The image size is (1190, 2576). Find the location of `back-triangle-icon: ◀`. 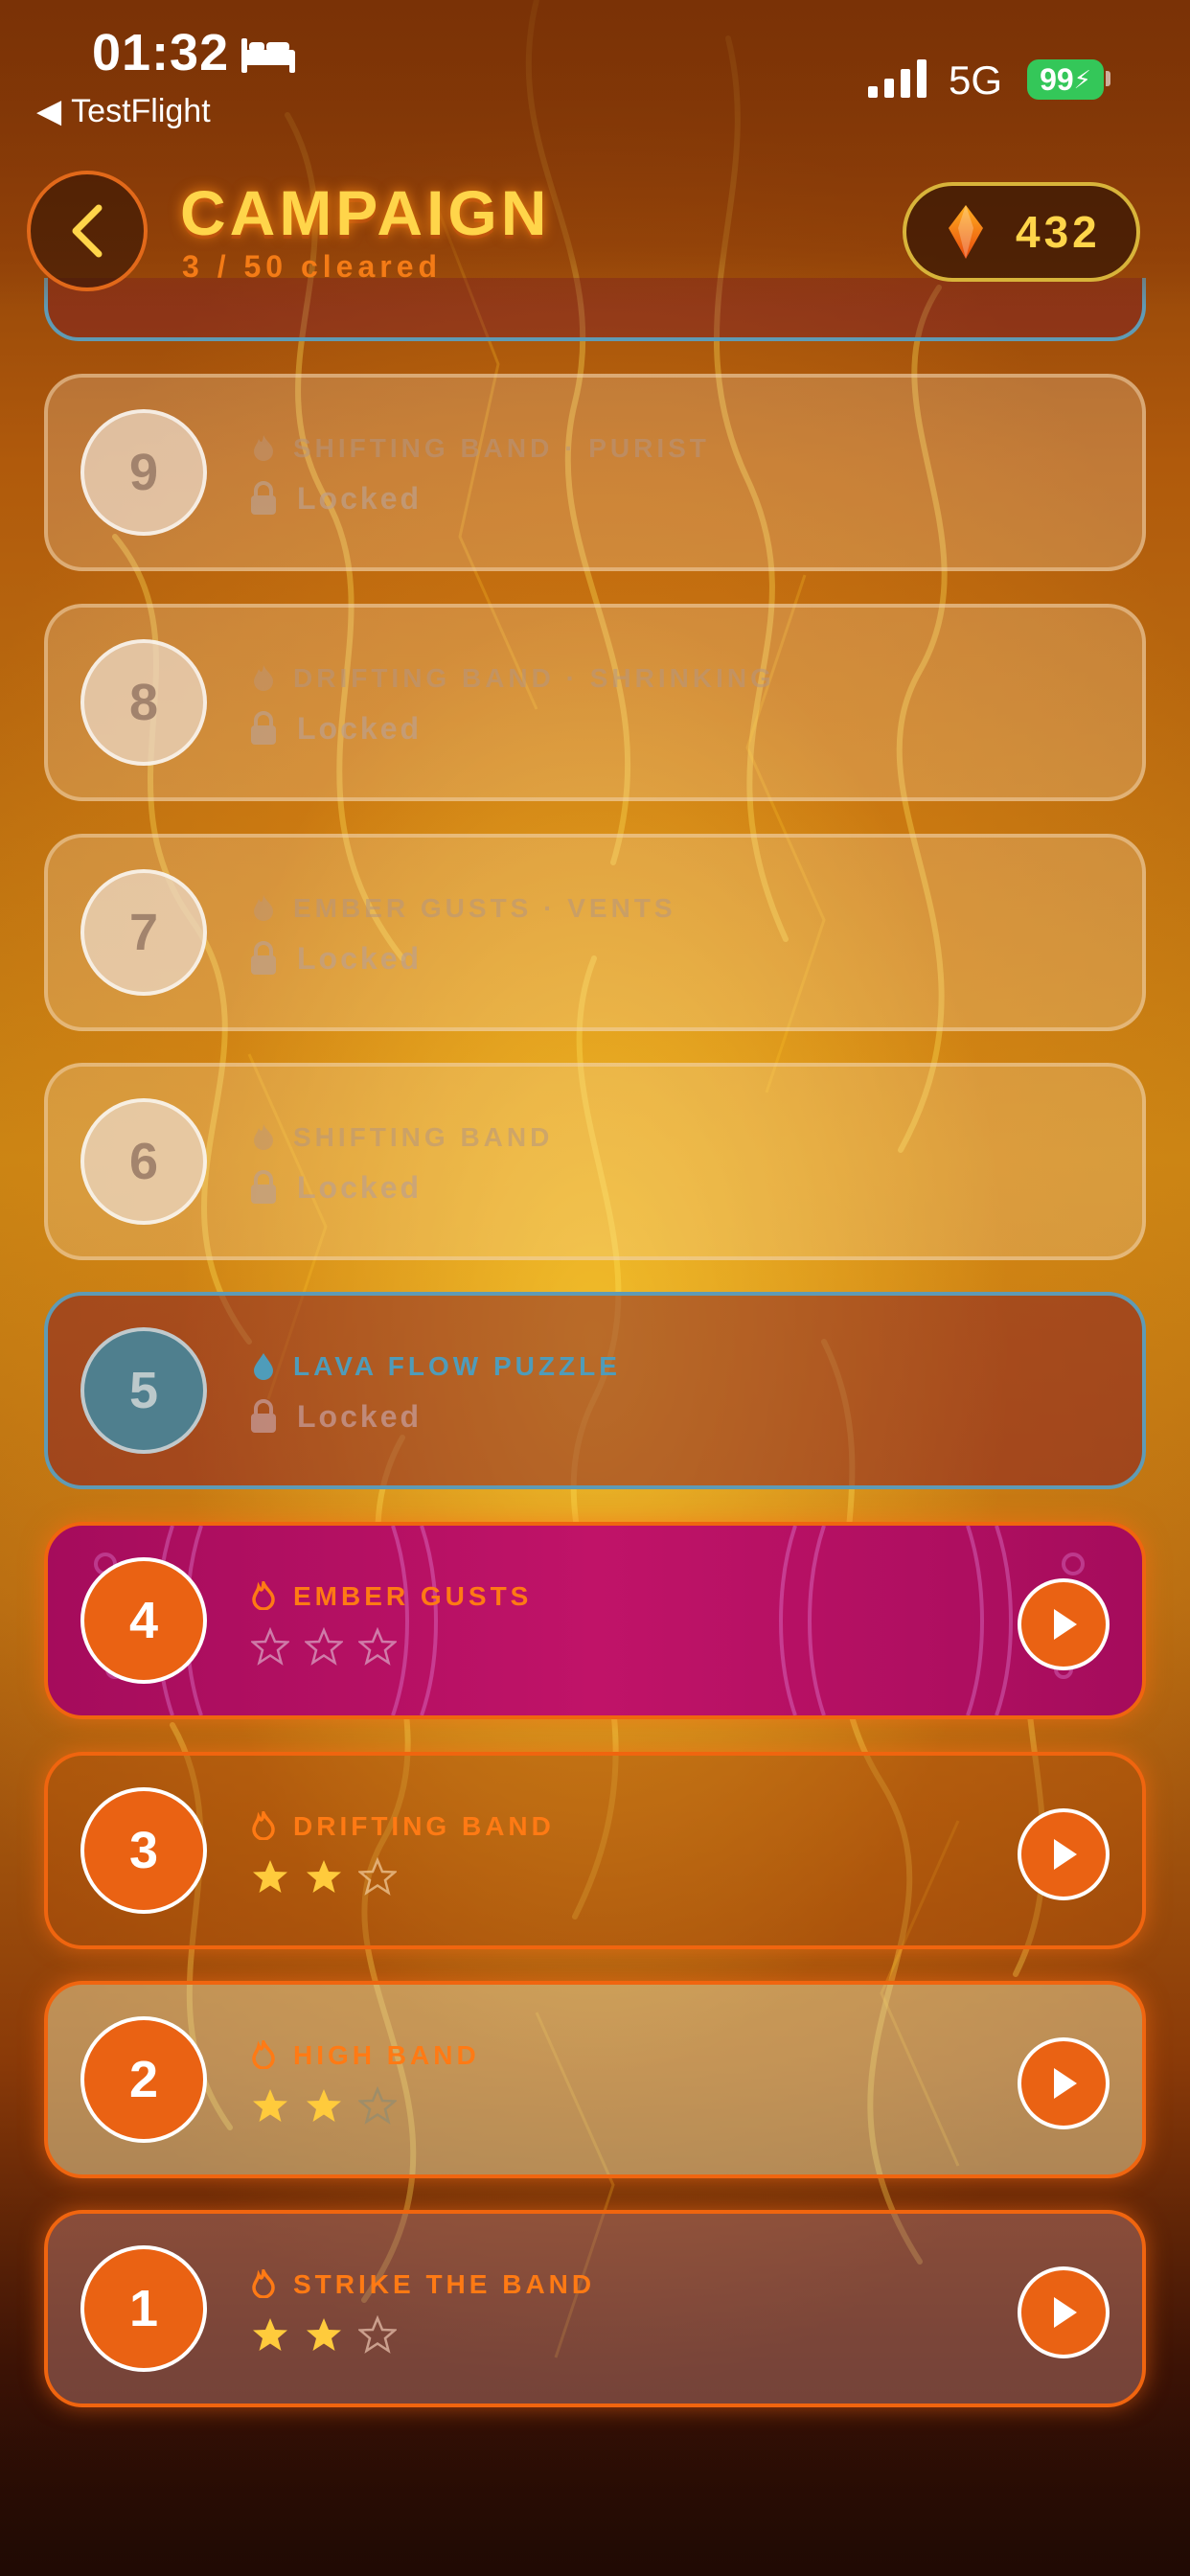

back-triangle-icon: ◀ is located at coordinates (49, 111).